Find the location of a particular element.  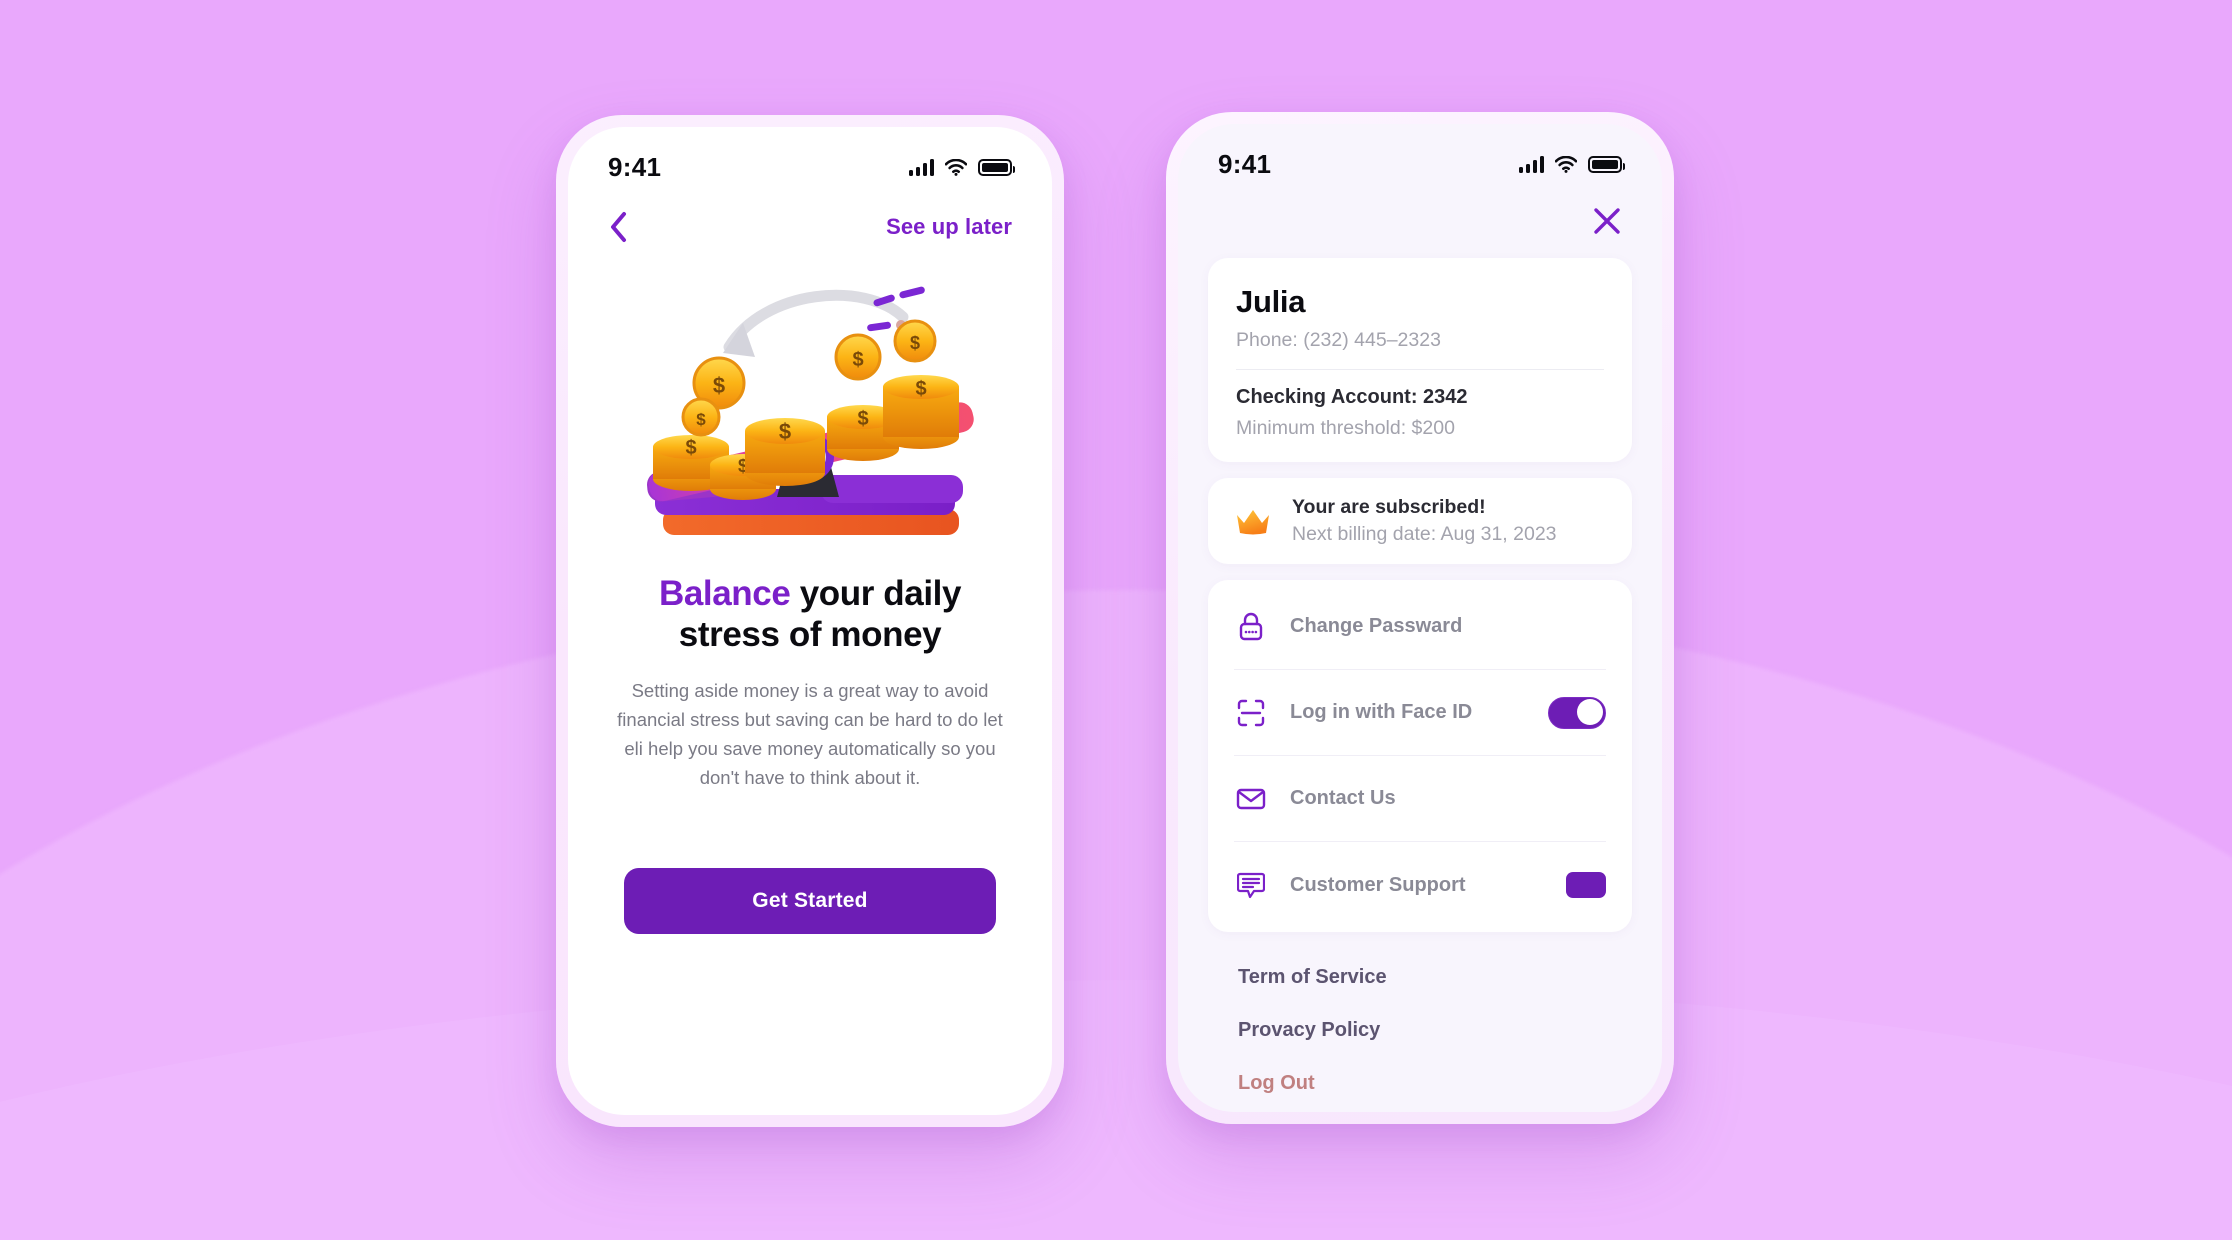

customer-support-badge is located at coordinates (1586, 885).